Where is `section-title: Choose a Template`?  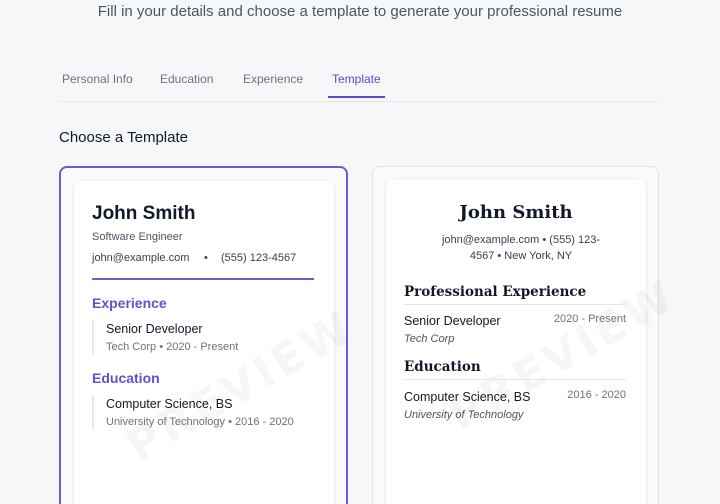 section-title: Choose a Template is located at coordinates (123, 137).